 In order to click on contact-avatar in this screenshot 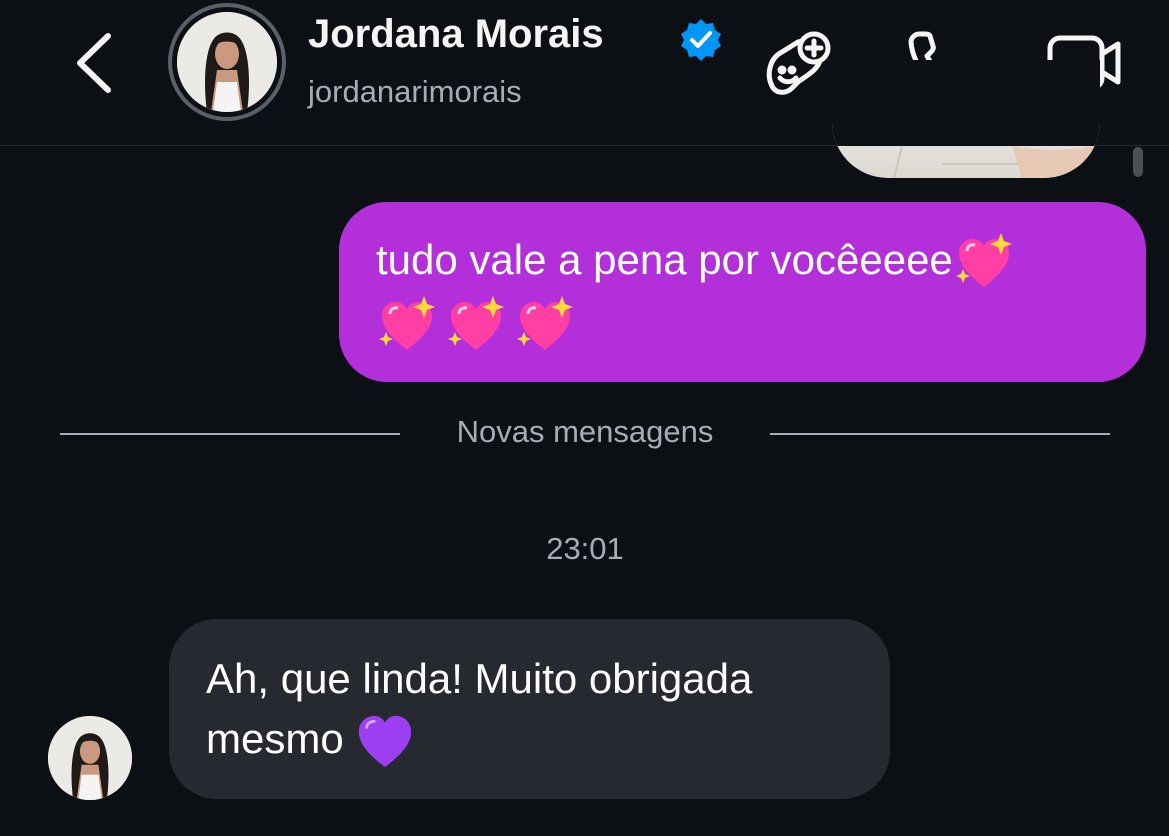, I will do `click(227, 62)`.